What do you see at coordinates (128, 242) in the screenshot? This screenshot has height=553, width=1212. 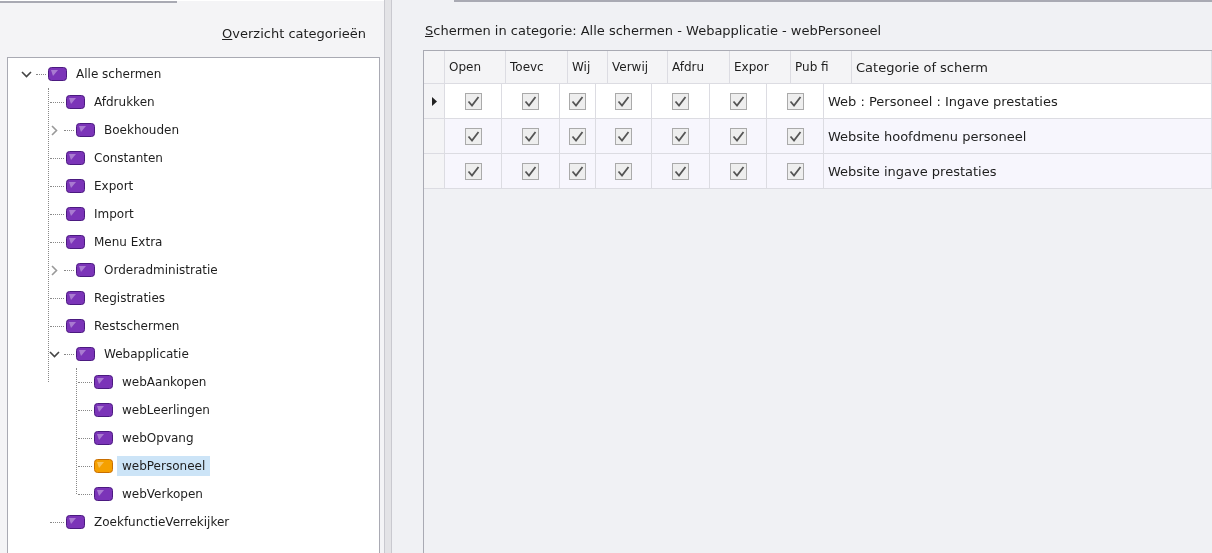 I see `tree-item: Menu Extra` at bounding box center [128, 242].